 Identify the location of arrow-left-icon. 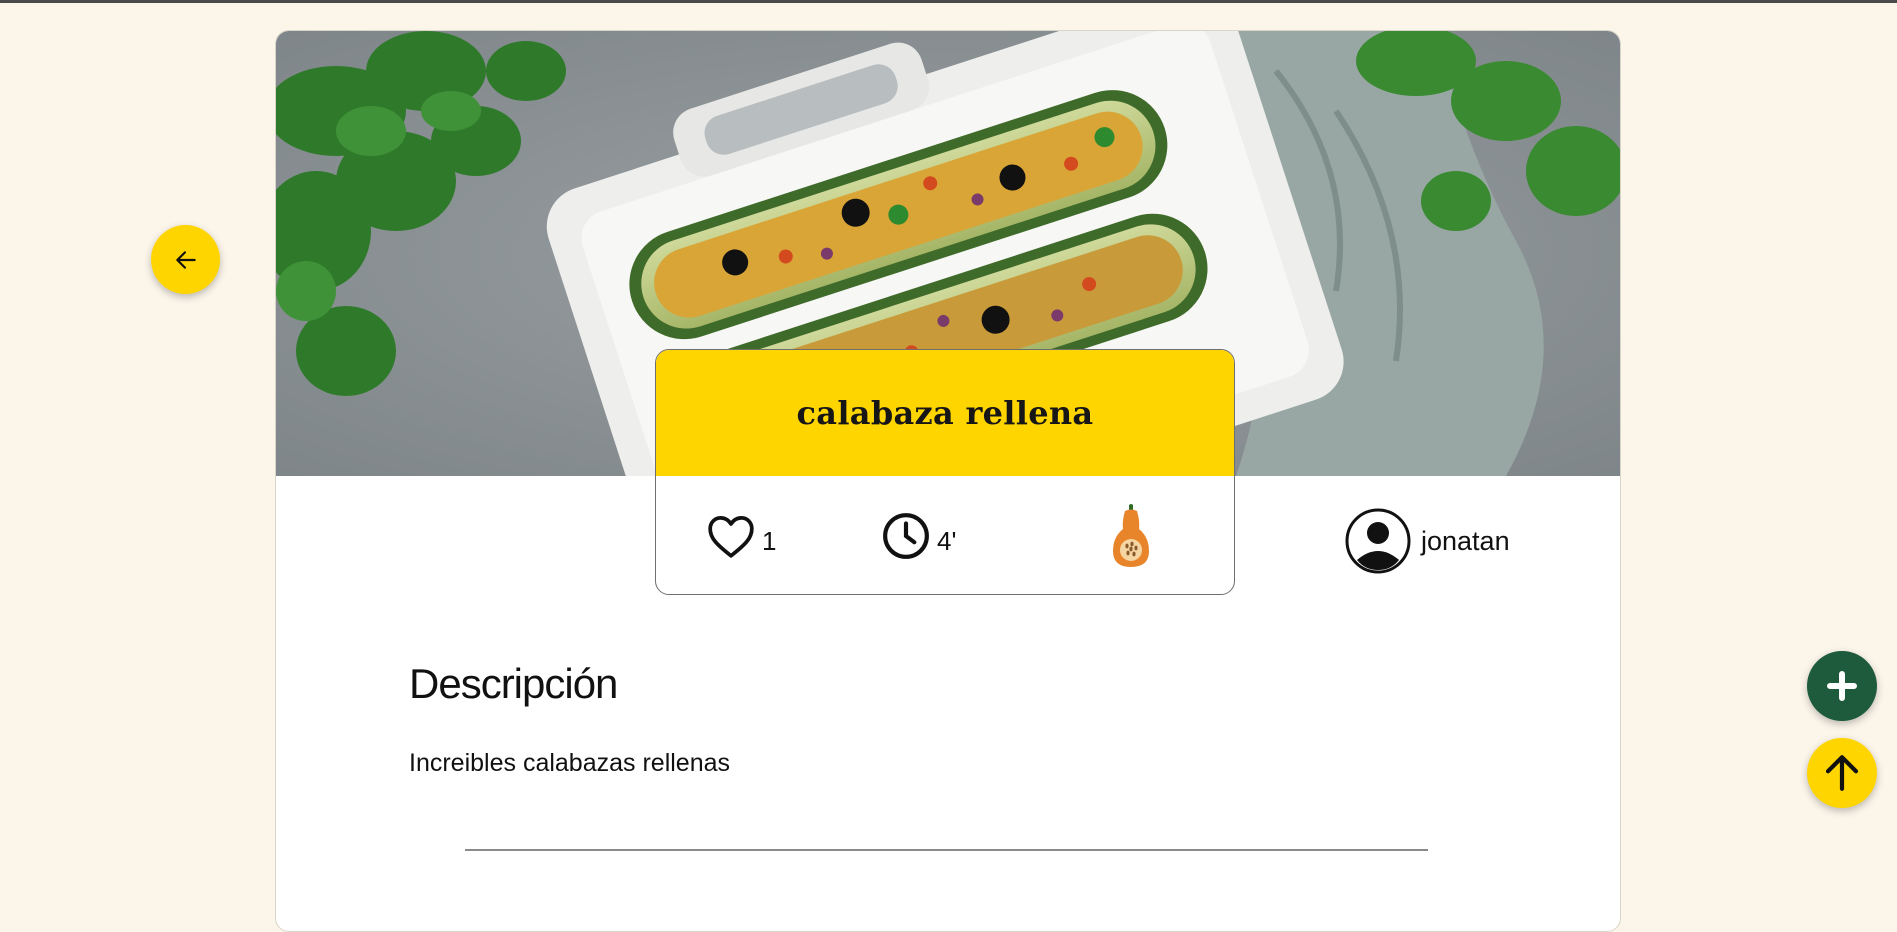
(185, 259).